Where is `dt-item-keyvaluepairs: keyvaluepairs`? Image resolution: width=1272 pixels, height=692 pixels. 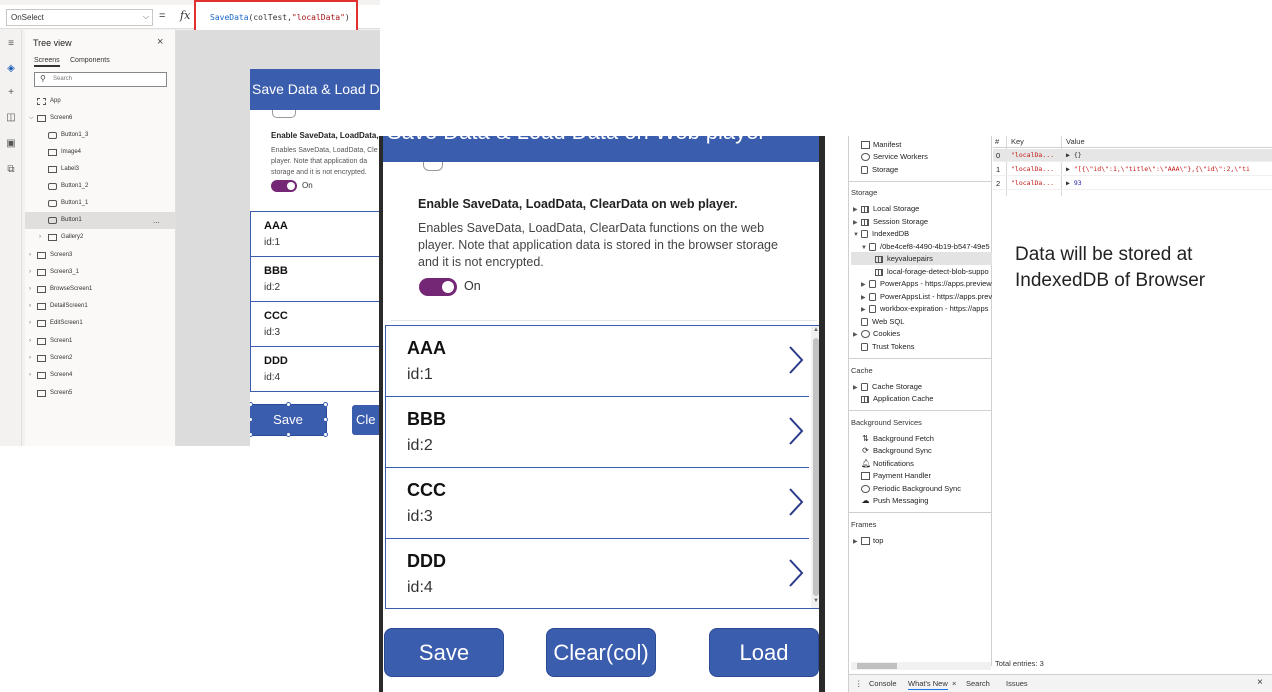
dt-item-keyvaluepairs: keyvaluepairs is located at coordinates (921, 258).